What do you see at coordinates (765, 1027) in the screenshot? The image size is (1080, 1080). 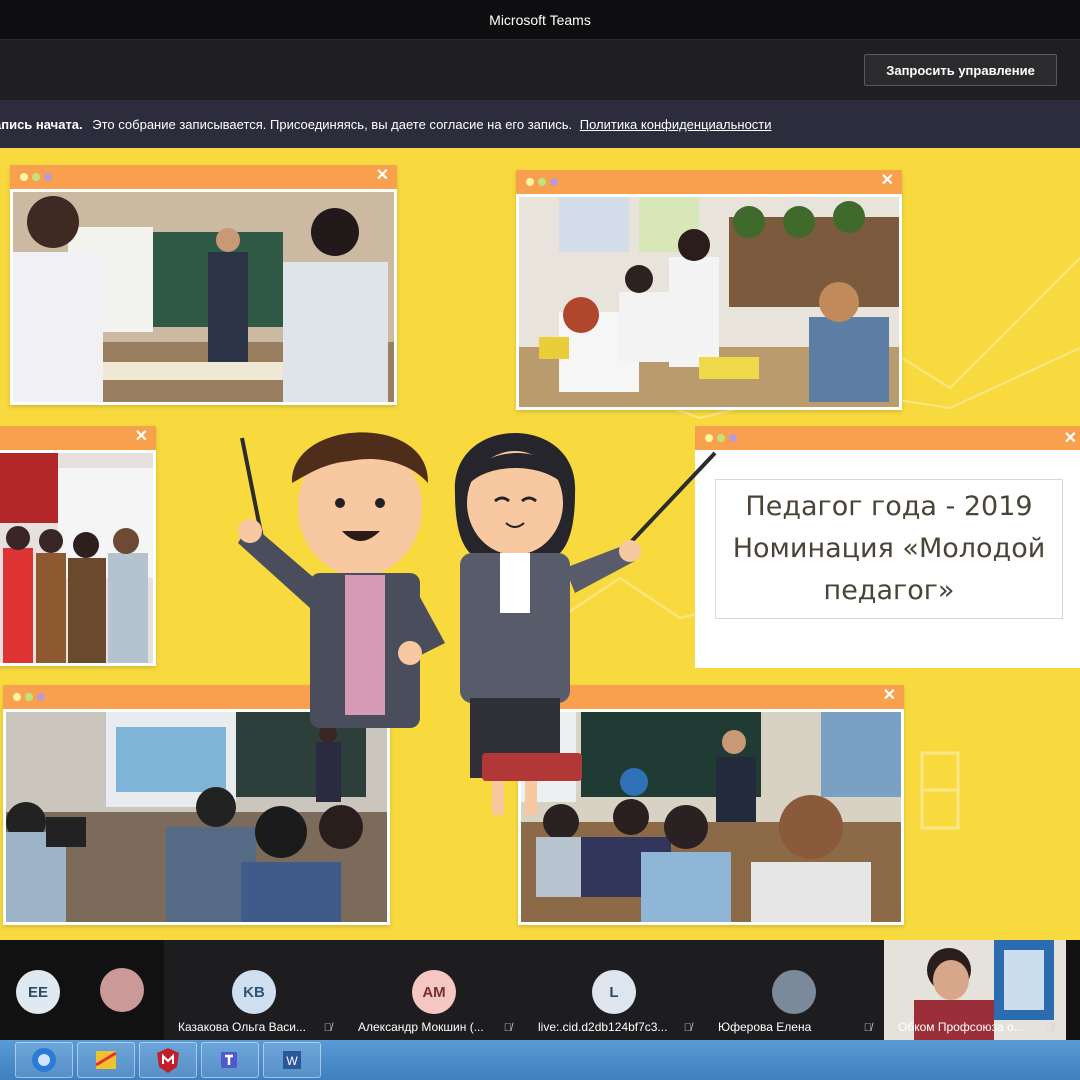 I see `participant-name: Юферова Елена` at bounding box center [765, 1027].